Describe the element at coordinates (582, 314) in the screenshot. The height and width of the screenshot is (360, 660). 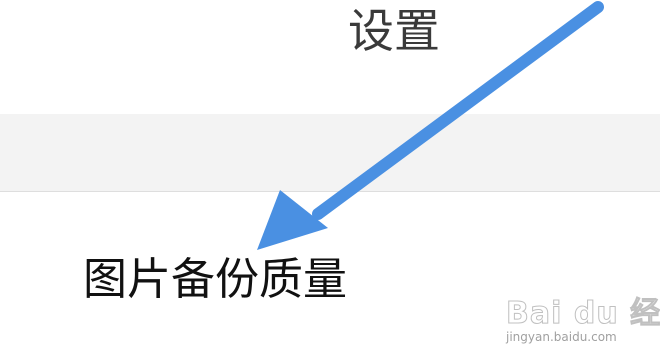
I see `watermark-logo: Bai du 经验` at that location.